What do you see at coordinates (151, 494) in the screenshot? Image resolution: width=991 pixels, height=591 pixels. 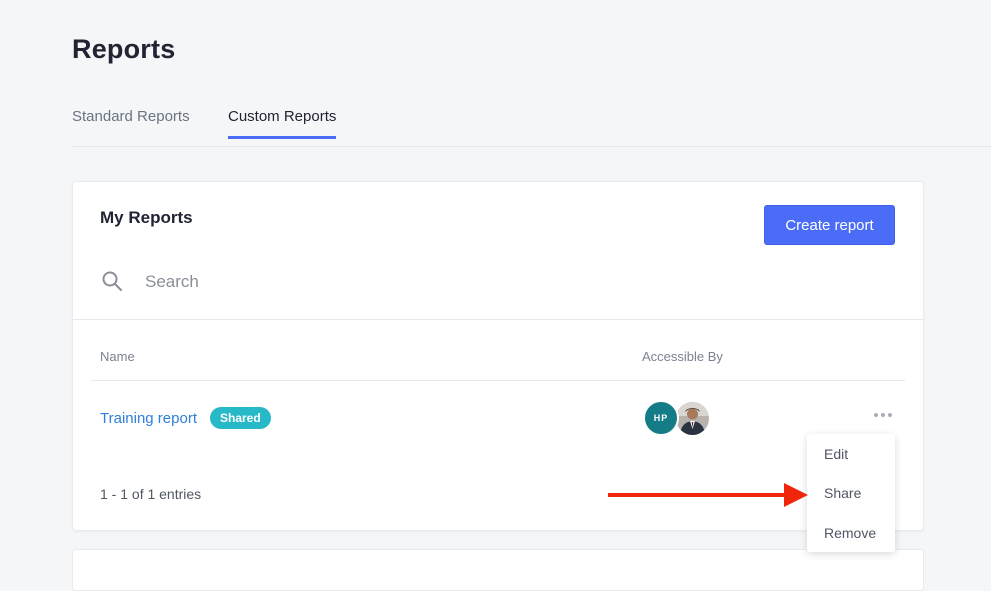 I see `pagination-info: 1 - 1 of 1 entries` at bounding box center [151, 494].